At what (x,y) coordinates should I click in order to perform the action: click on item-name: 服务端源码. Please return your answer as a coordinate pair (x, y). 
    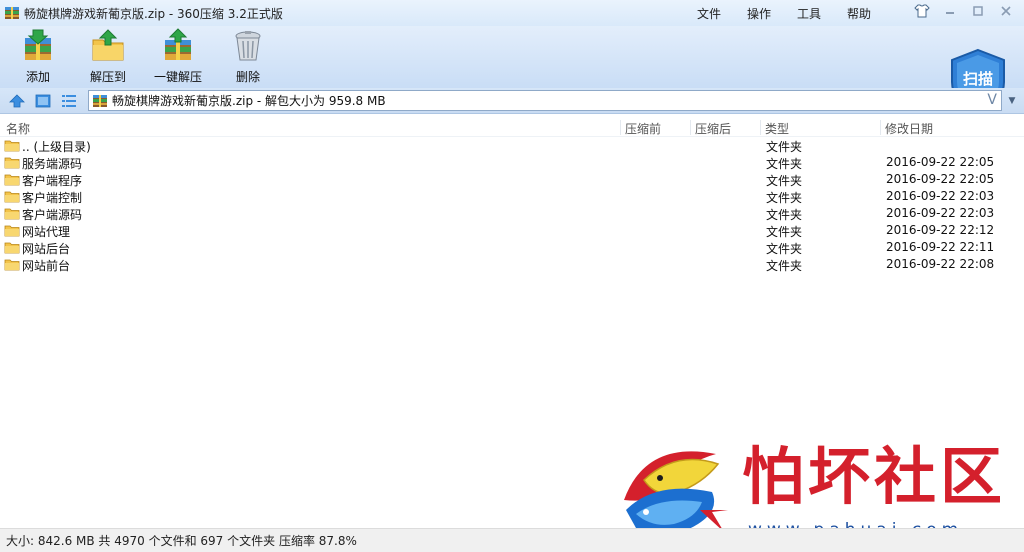
    Looking at the image, I should click on (52, 164).